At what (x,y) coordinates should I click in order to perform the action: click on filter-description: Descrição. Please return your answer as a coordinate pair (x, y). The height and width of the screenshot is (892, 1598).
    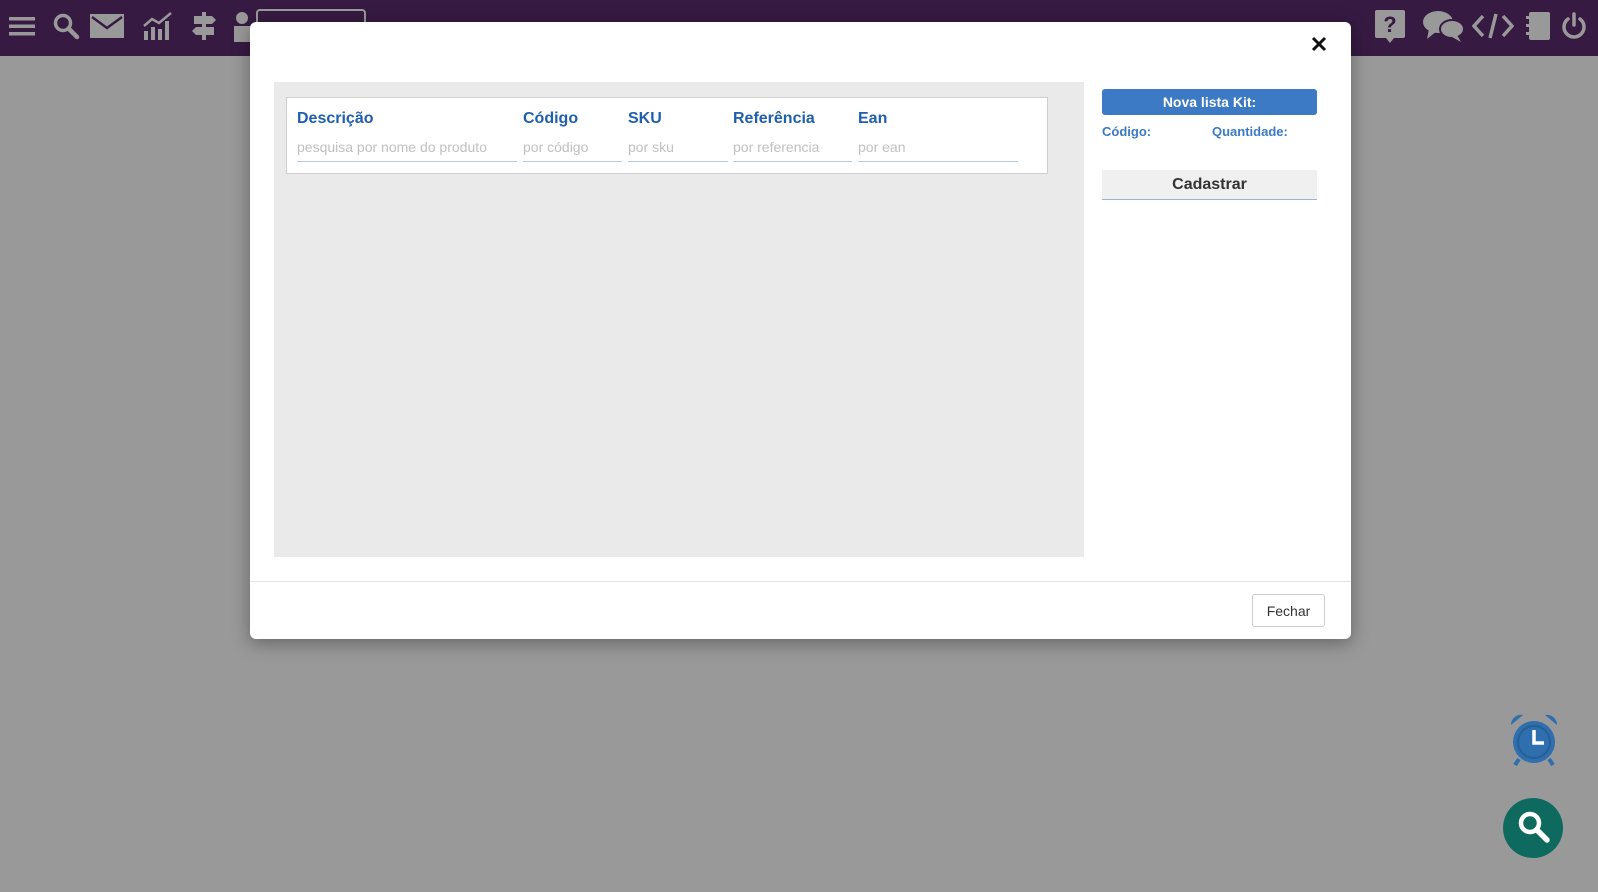
    Looking at the image, I should click on (407, 135).